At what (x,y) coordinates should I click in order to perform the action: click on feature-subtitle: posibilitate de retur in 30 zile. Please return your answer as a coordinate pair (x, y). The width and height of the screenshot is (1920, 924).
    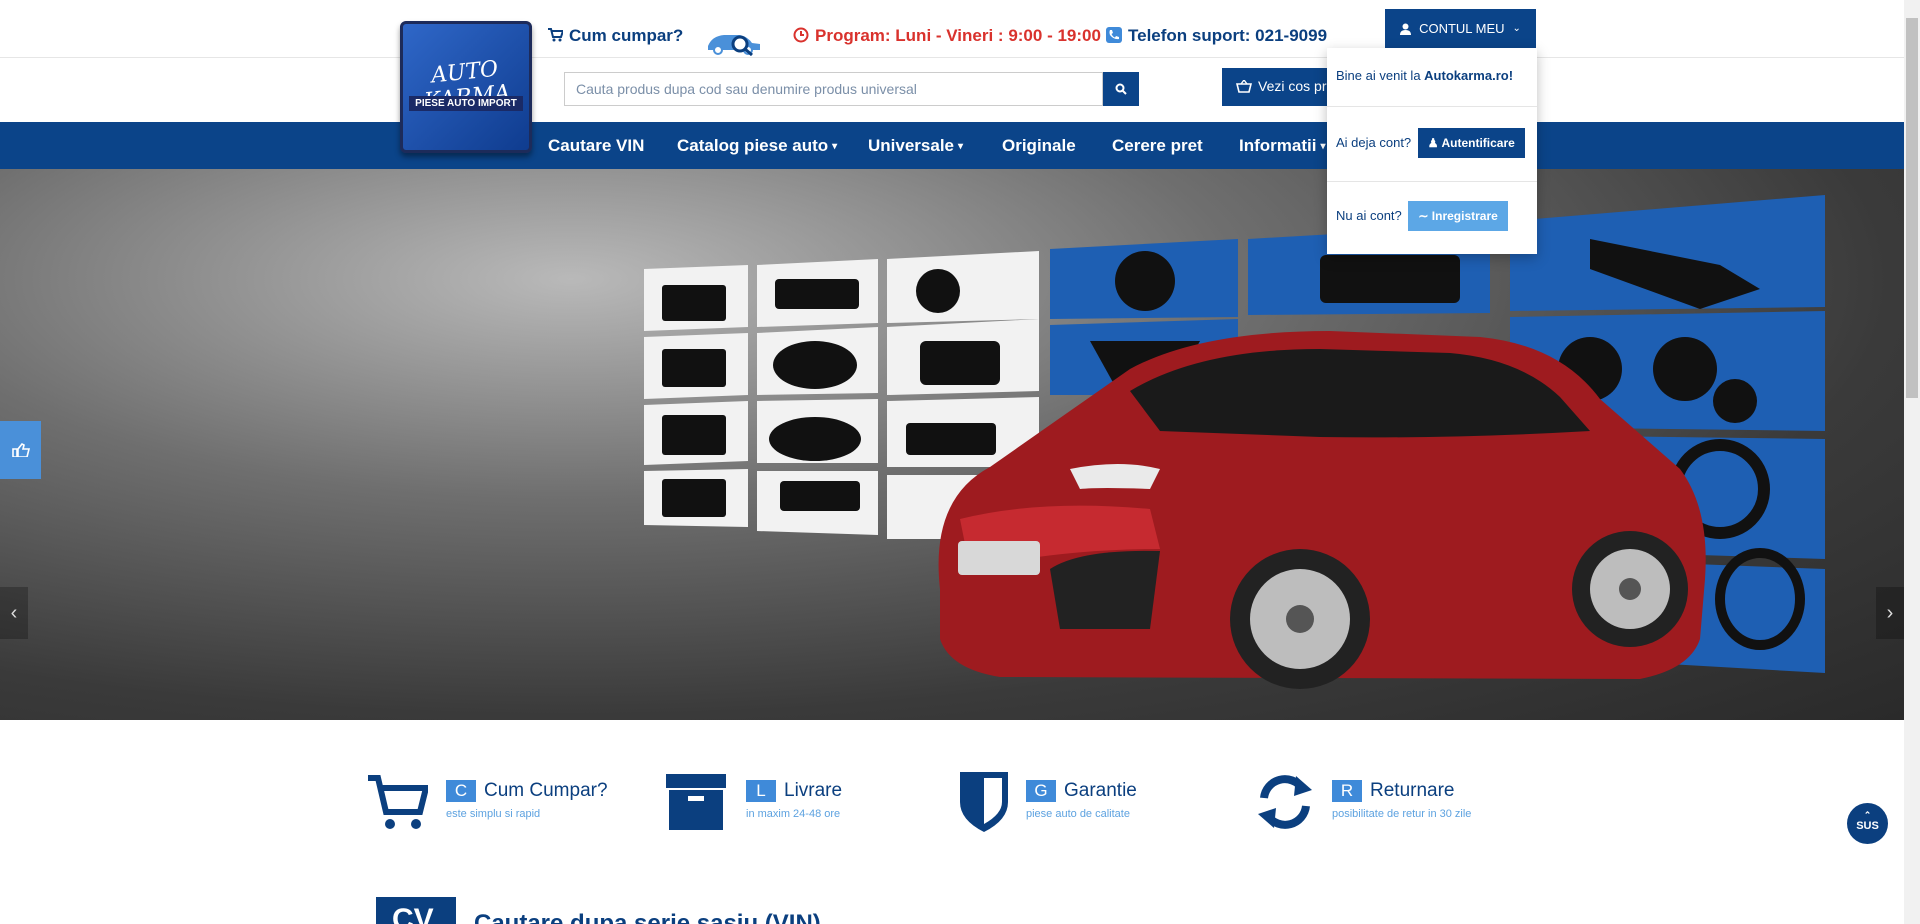
    Looking at the image, I should click on (1402, 814).